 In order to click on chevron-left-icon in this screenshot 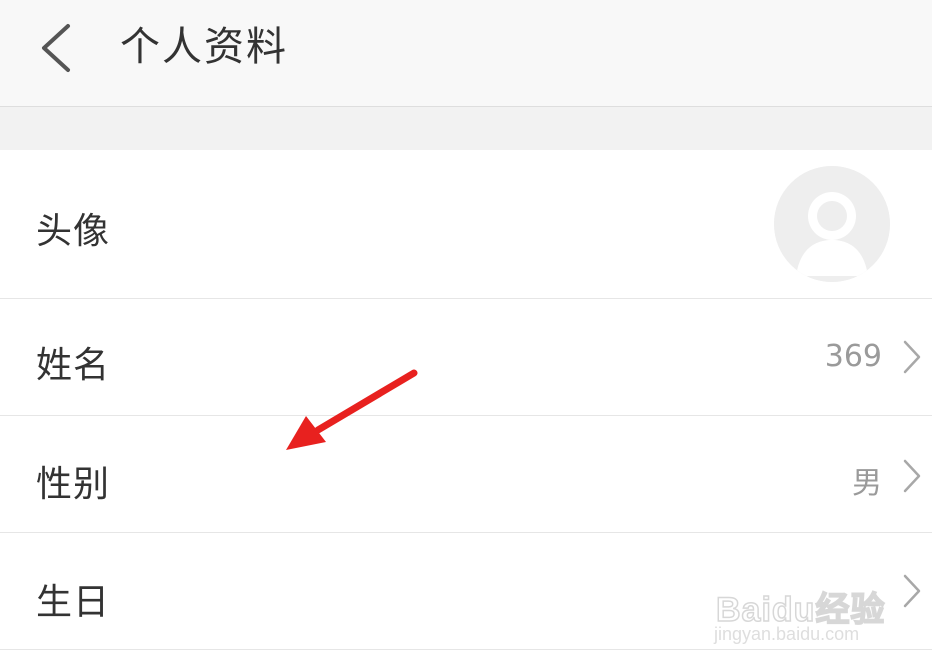, I will do `click(56, 48)`.